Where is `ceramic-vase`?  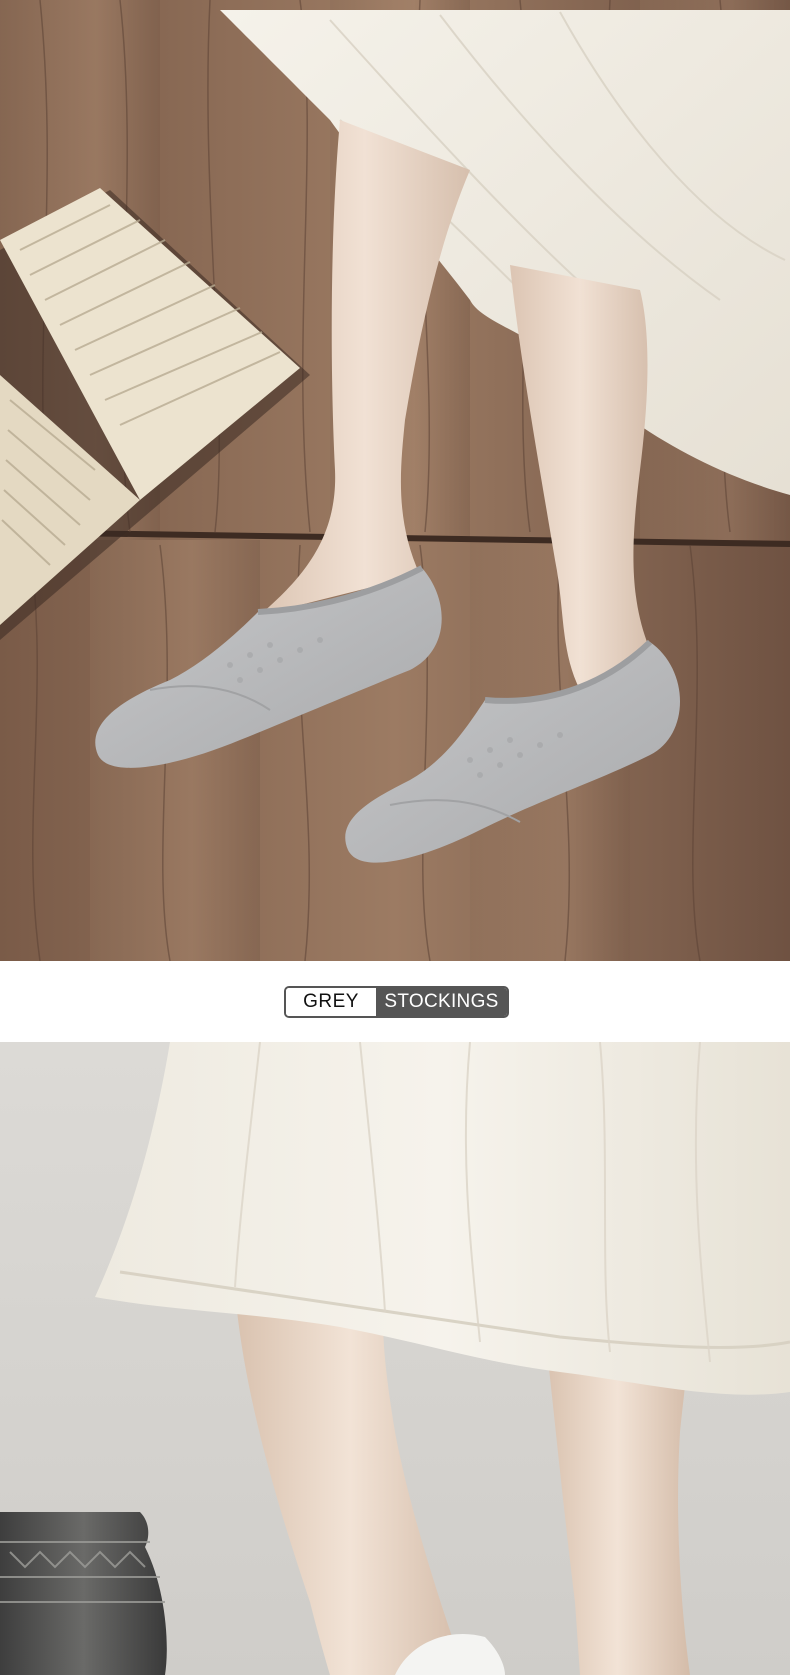 ceramic-vase is located at coordinates (83, 1593).